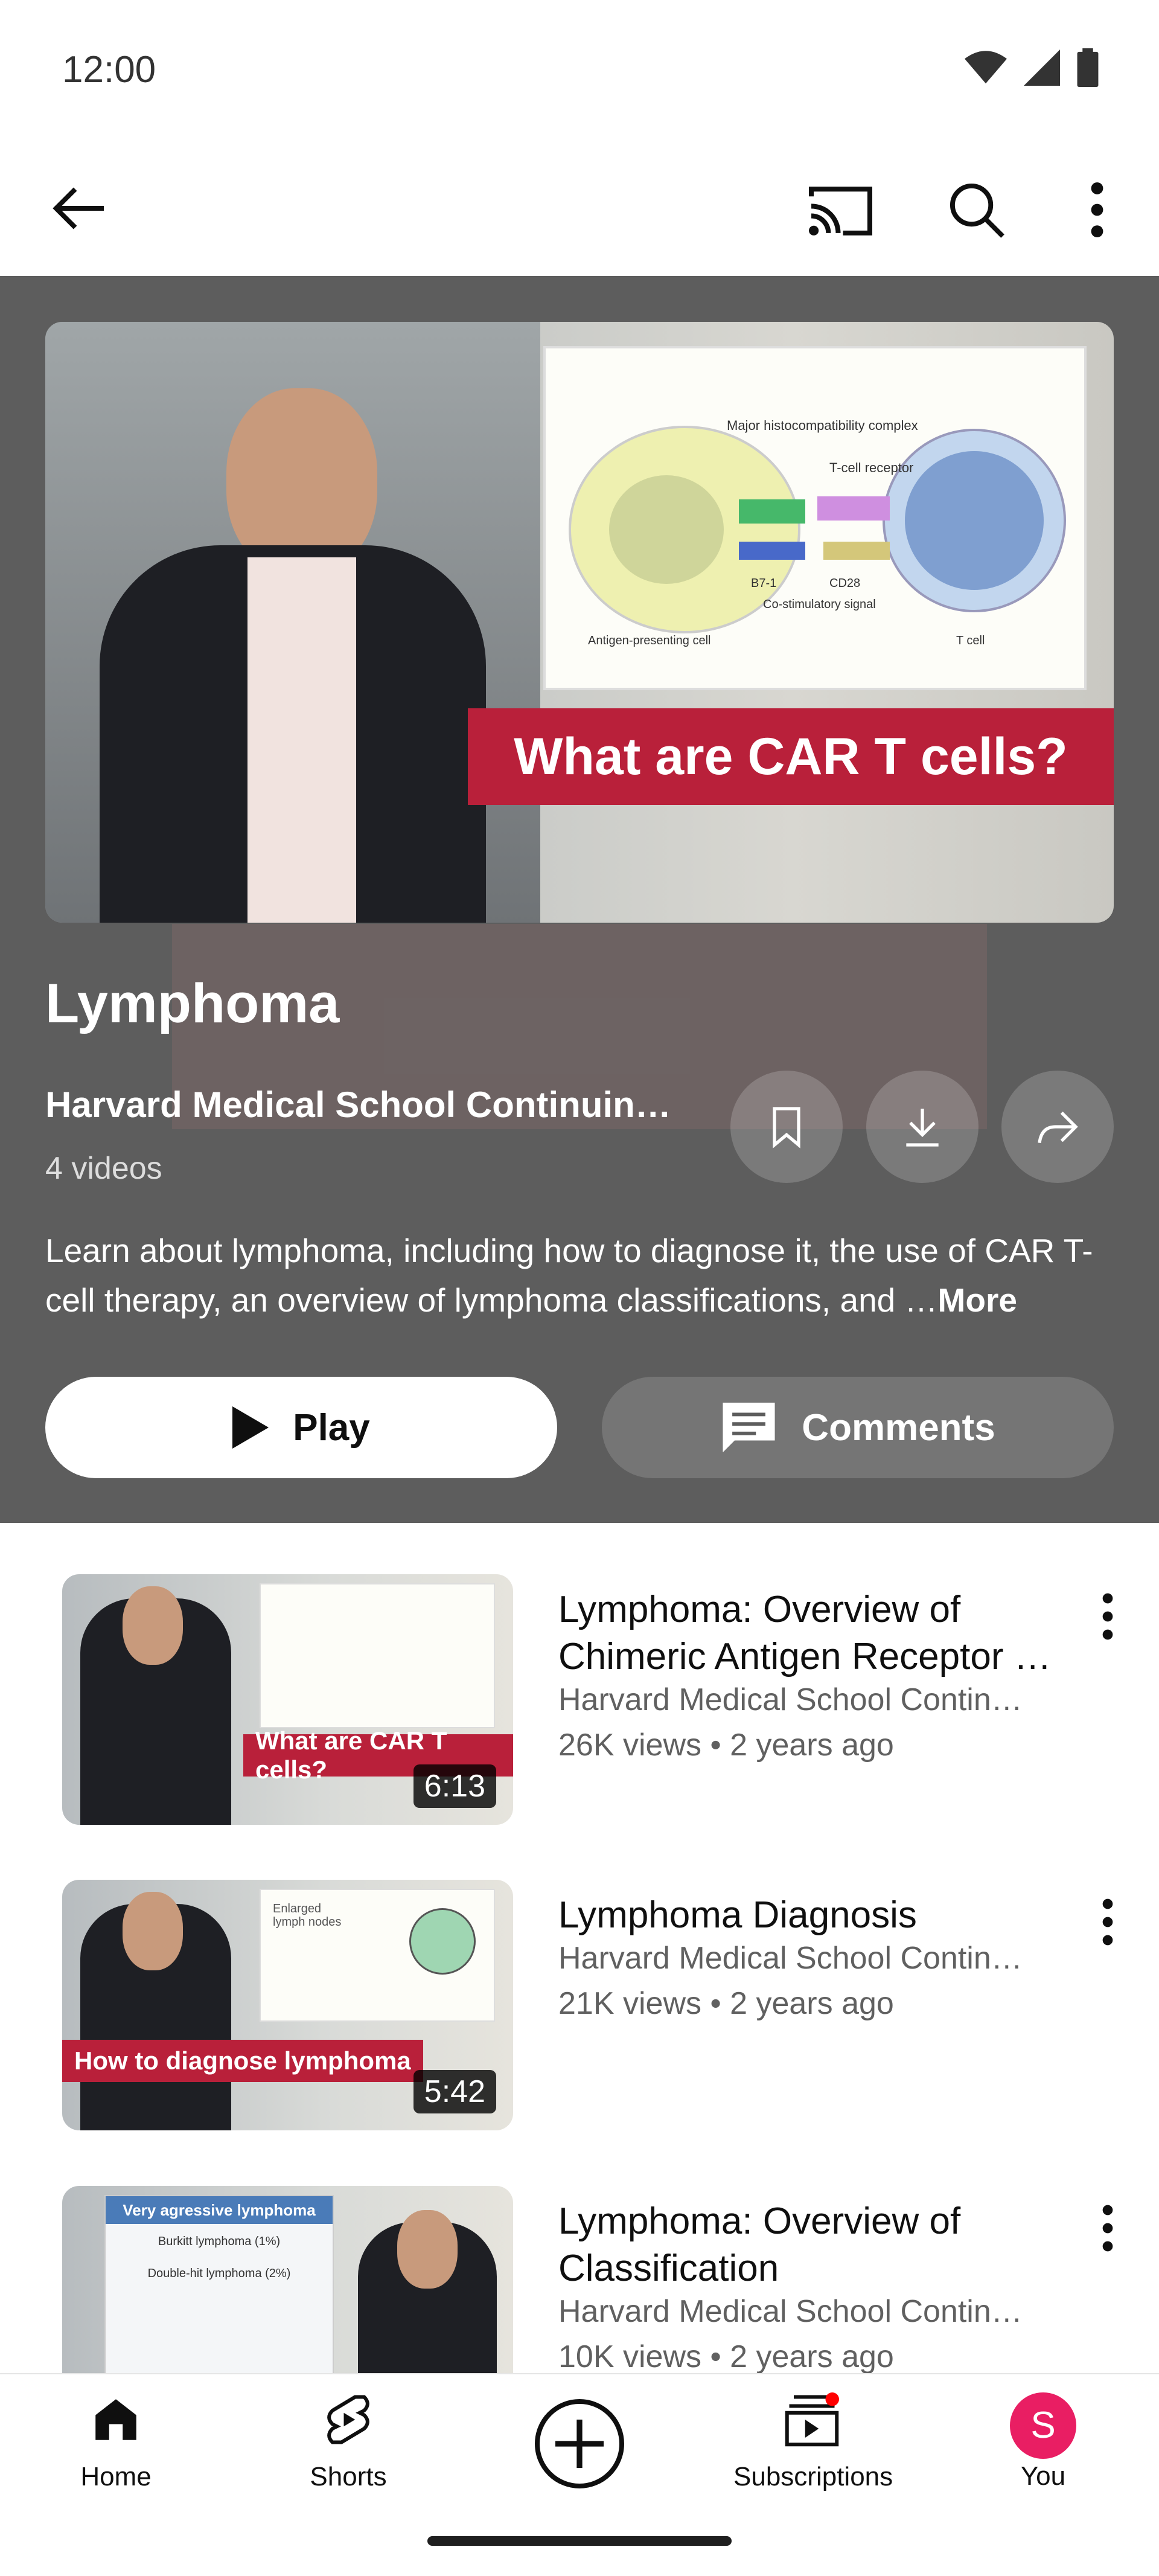 The height and width of the screenshot is (2576, 1159). What do you see at coordinates (115, 2419) in the screenshot?
I see `home-icon` at bounding box center [115, 2419].